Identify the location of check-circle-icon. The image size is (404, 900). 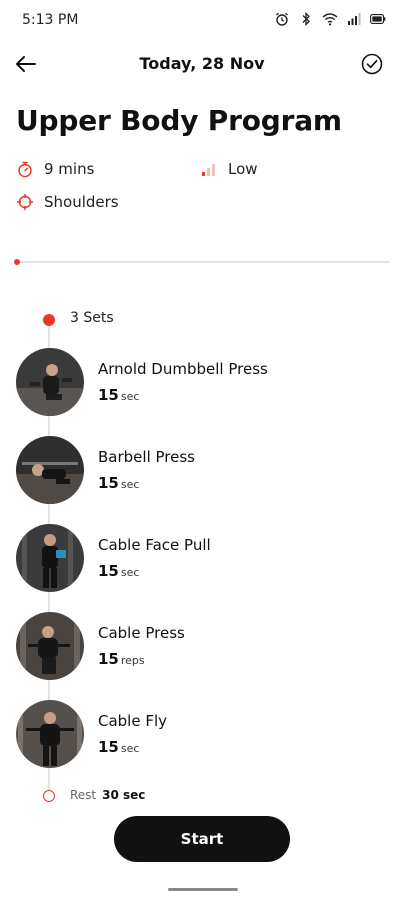
(372, 64).